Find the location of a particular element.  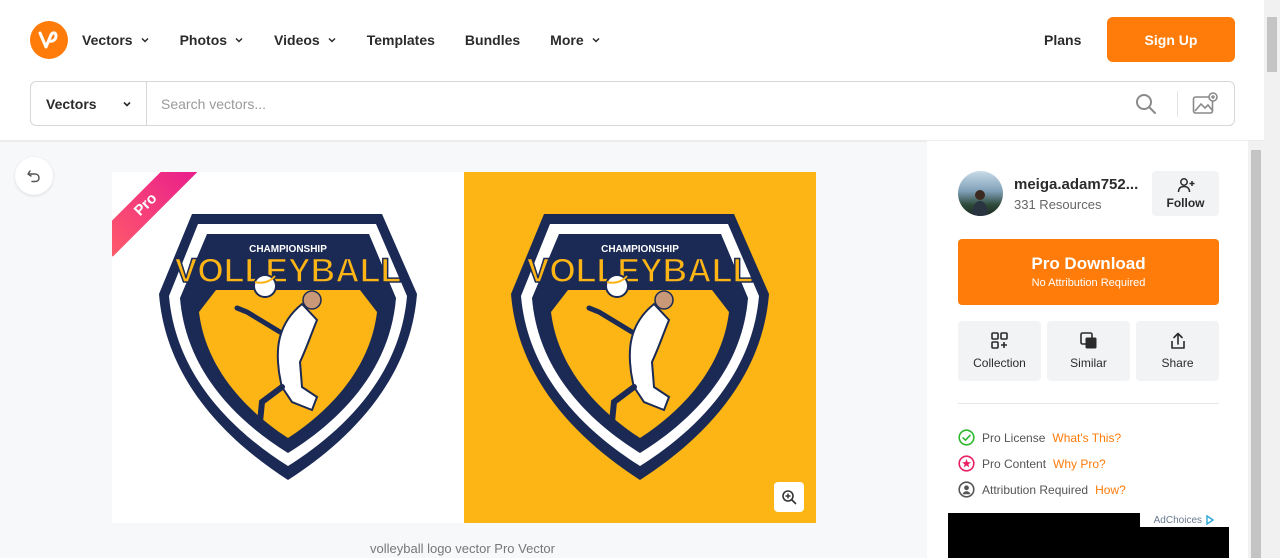

nav-label: Videos is located at coordinates (297, 40).